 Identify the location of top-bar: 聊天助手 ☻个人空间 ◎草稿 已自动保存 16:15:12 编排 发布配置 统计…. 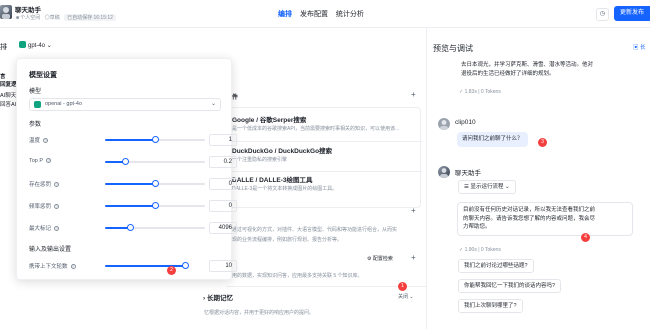
(325, 14).